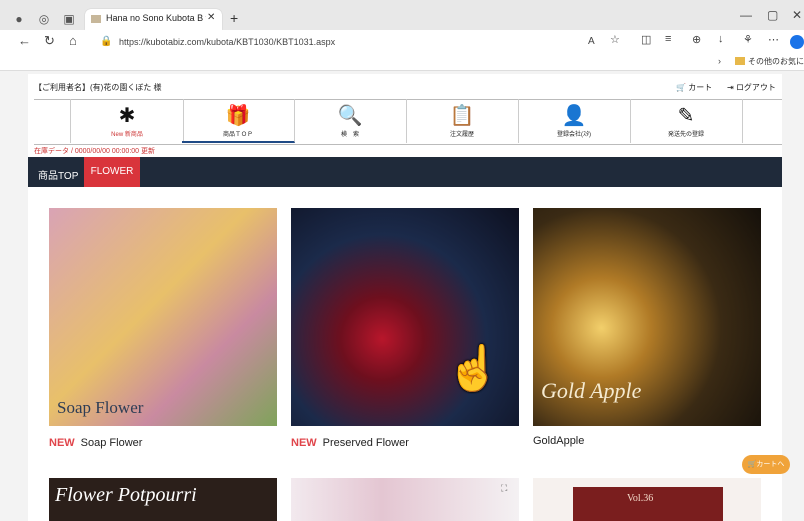 Image resolution: width=804 pixels, height=521 pixels. Describe the element at coordinates (461, 135) in the screenshot. I see `nav-label: 注文履歴` at that location.